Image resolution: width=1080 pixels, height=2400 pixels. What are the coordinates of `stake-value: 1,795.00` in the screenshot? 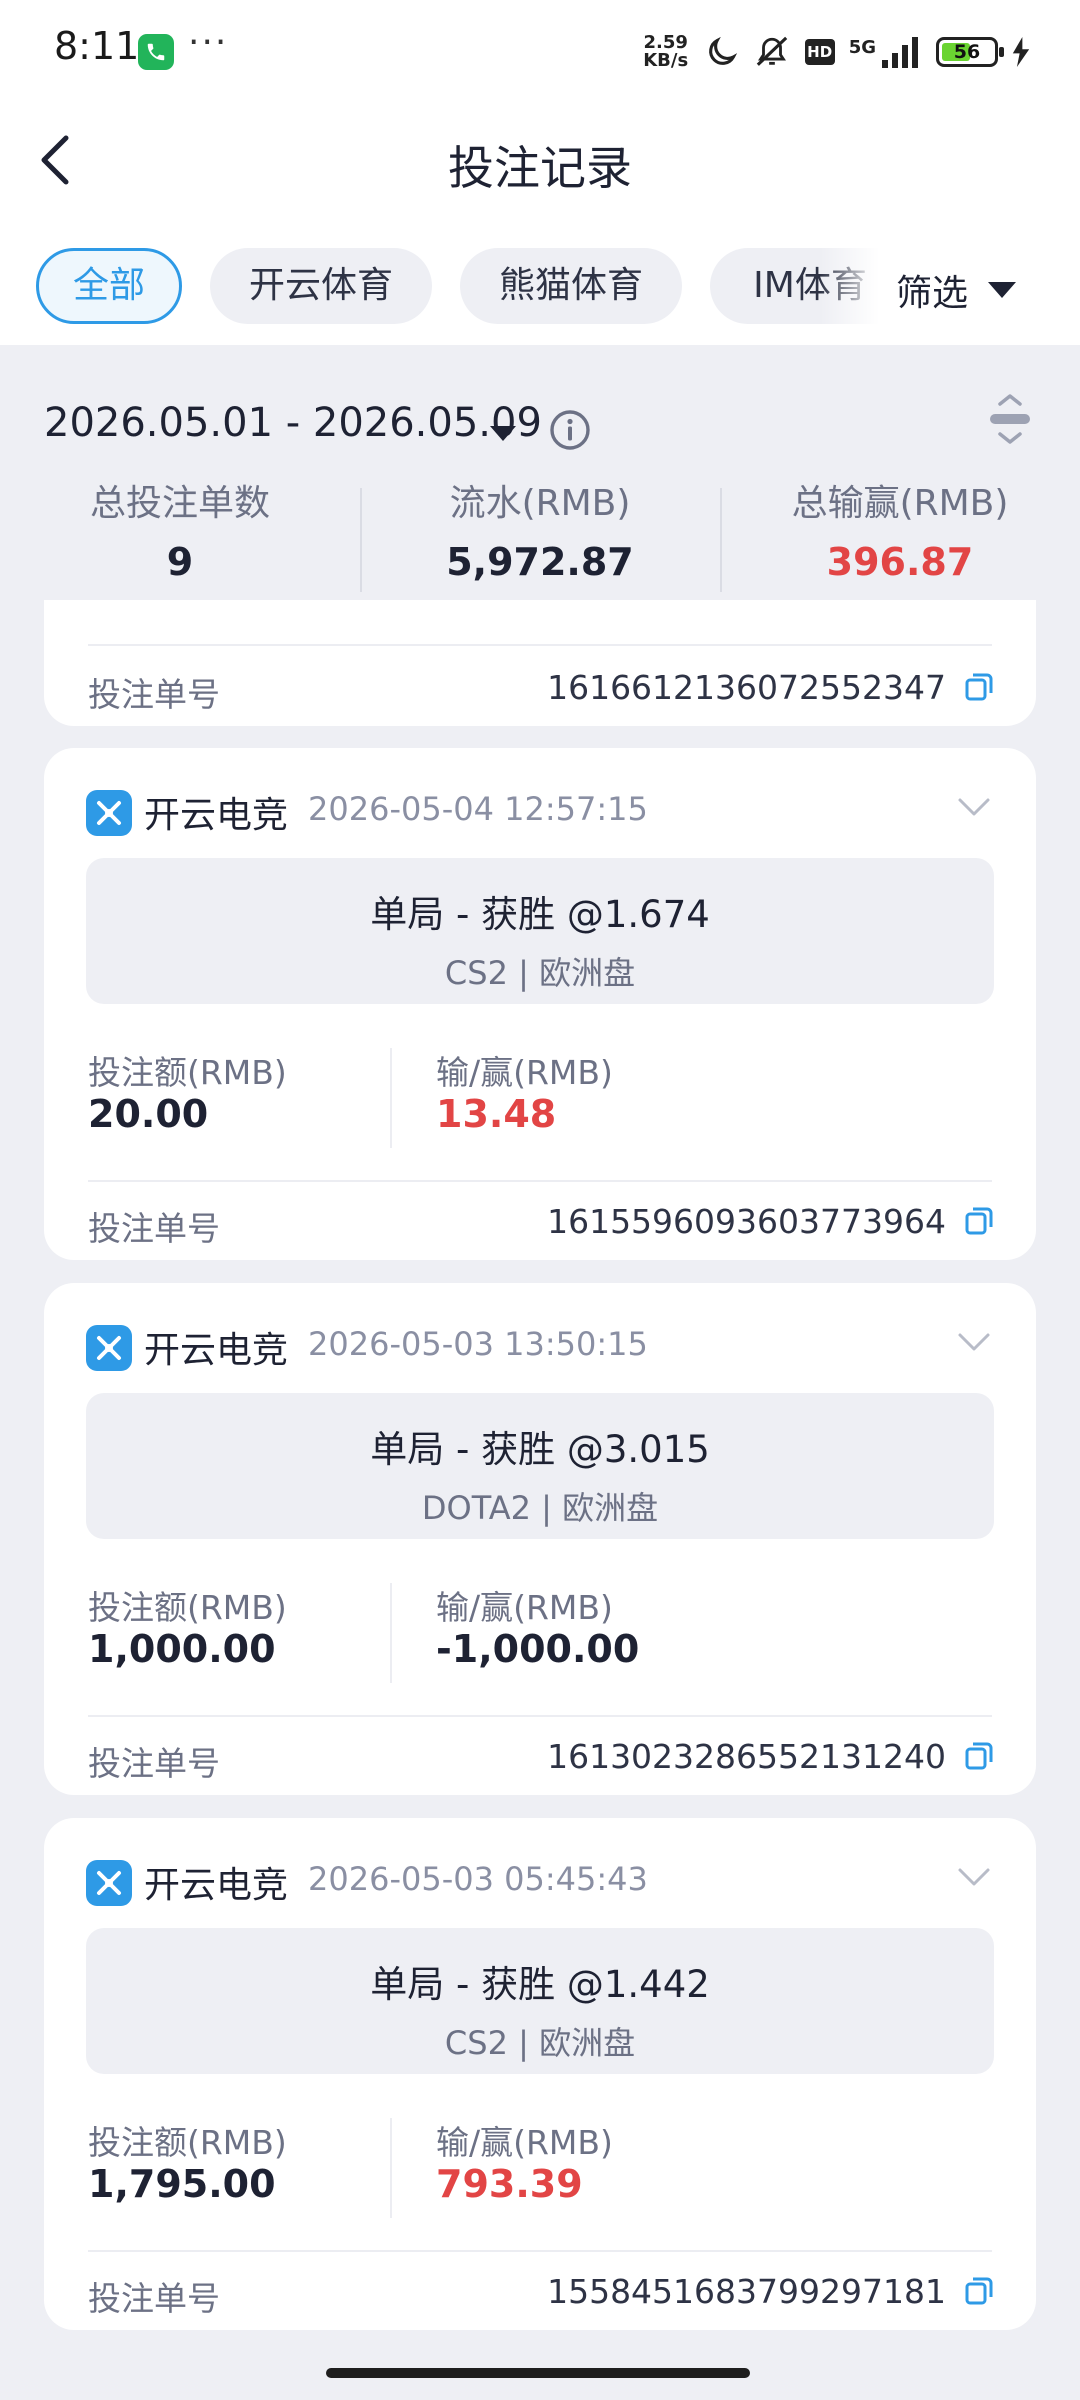 It's located at (182, 2184).